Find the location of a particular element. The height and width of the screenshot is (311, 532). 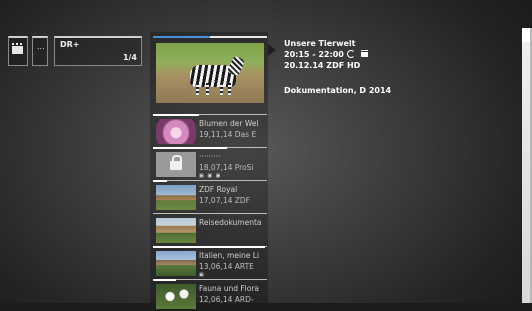

program-date-channel: 20.12.14 ZDF HD is located at coordinates (322, 65).